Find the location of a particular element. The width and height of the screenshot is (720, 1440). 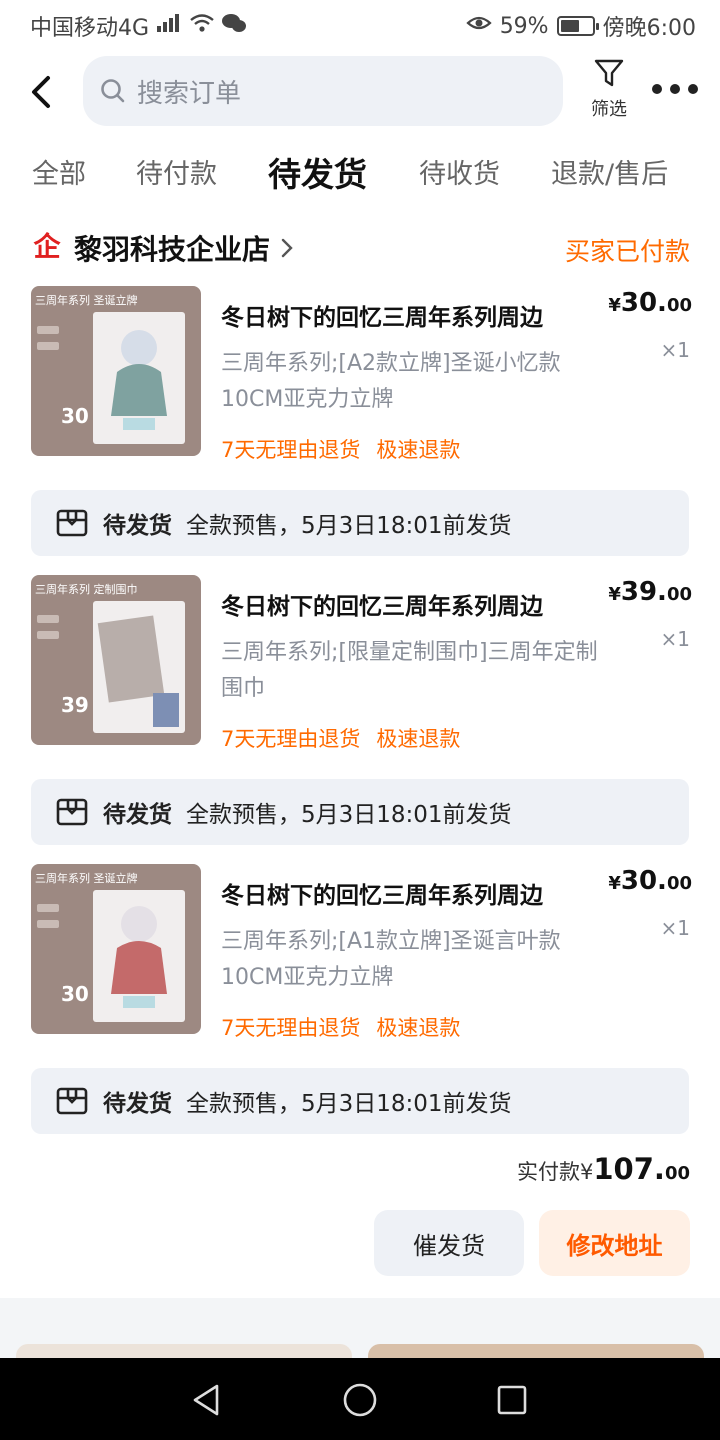

filter-label: 筛选 is located at coordinates (609, 109).